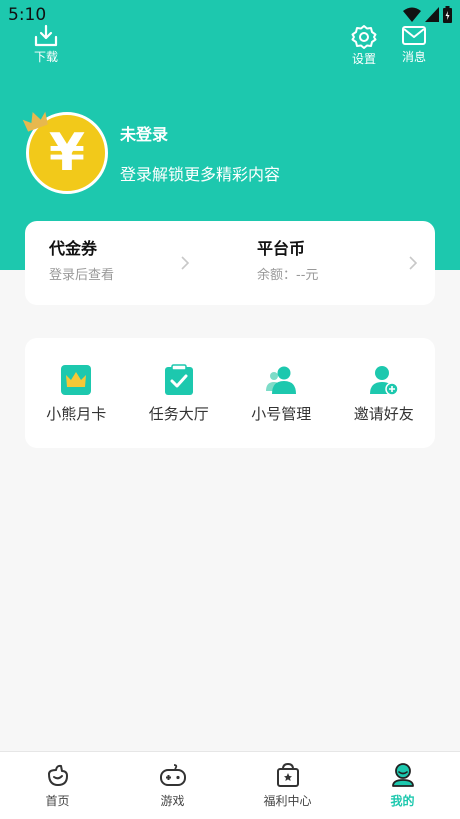 The image size is (460, 819). I want to click on messages-button: 消息, so click(414, 44).